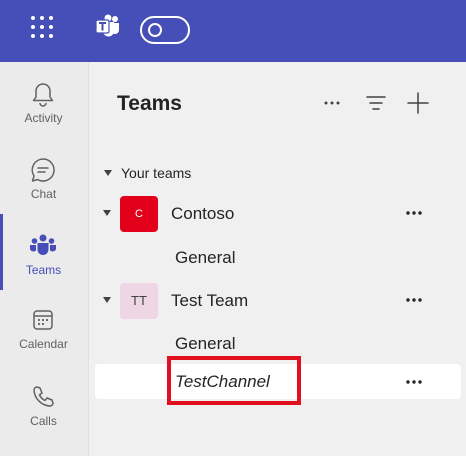 This screenshot has height=456, width=466. Describe the element at coordinates (43, 421) in the screenshot. I see `rail-label: Calls` at that location.